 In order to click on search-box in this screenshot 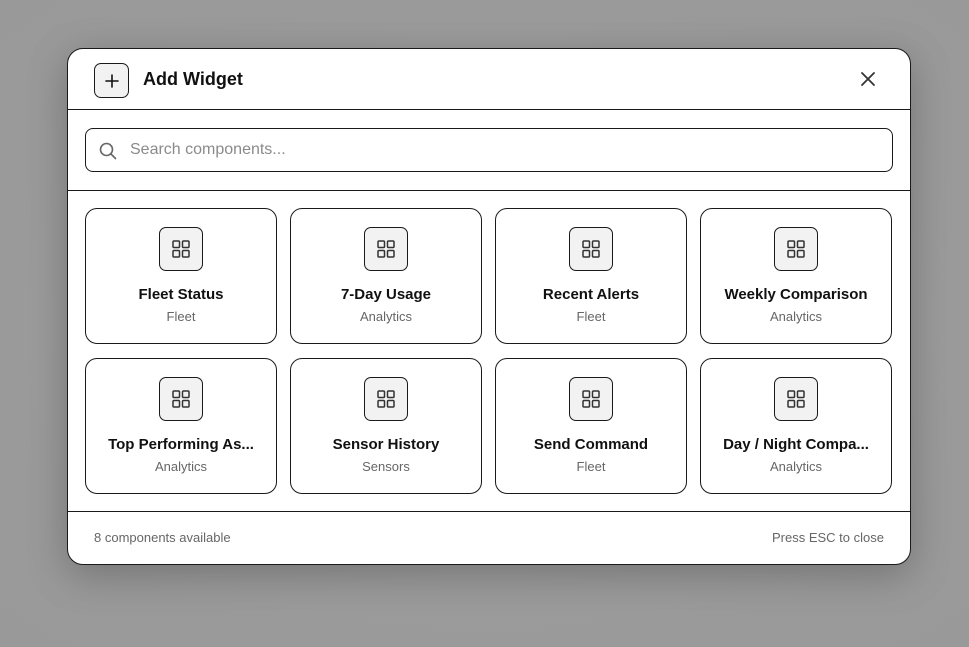, I will do `click(489, 150)`.